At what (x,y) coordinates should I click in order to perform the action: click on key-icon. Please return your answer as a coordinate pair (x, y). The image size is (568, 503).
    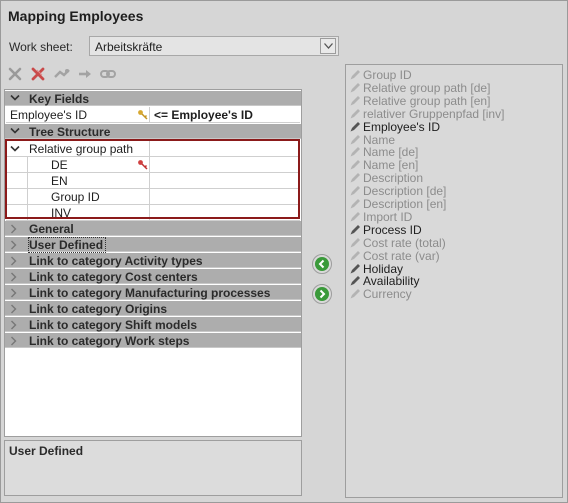
    Looking at the image, I should click on (143, 165).